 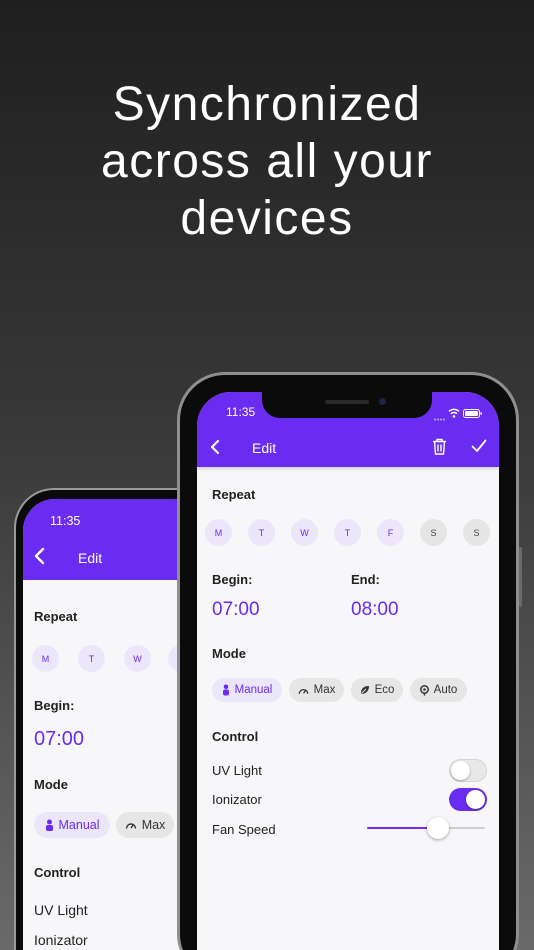 What do you see at coordinates (445, 690) in the screenshot?
I see `front-mode-auto-label: Auto` at bounding box center [445, 690].